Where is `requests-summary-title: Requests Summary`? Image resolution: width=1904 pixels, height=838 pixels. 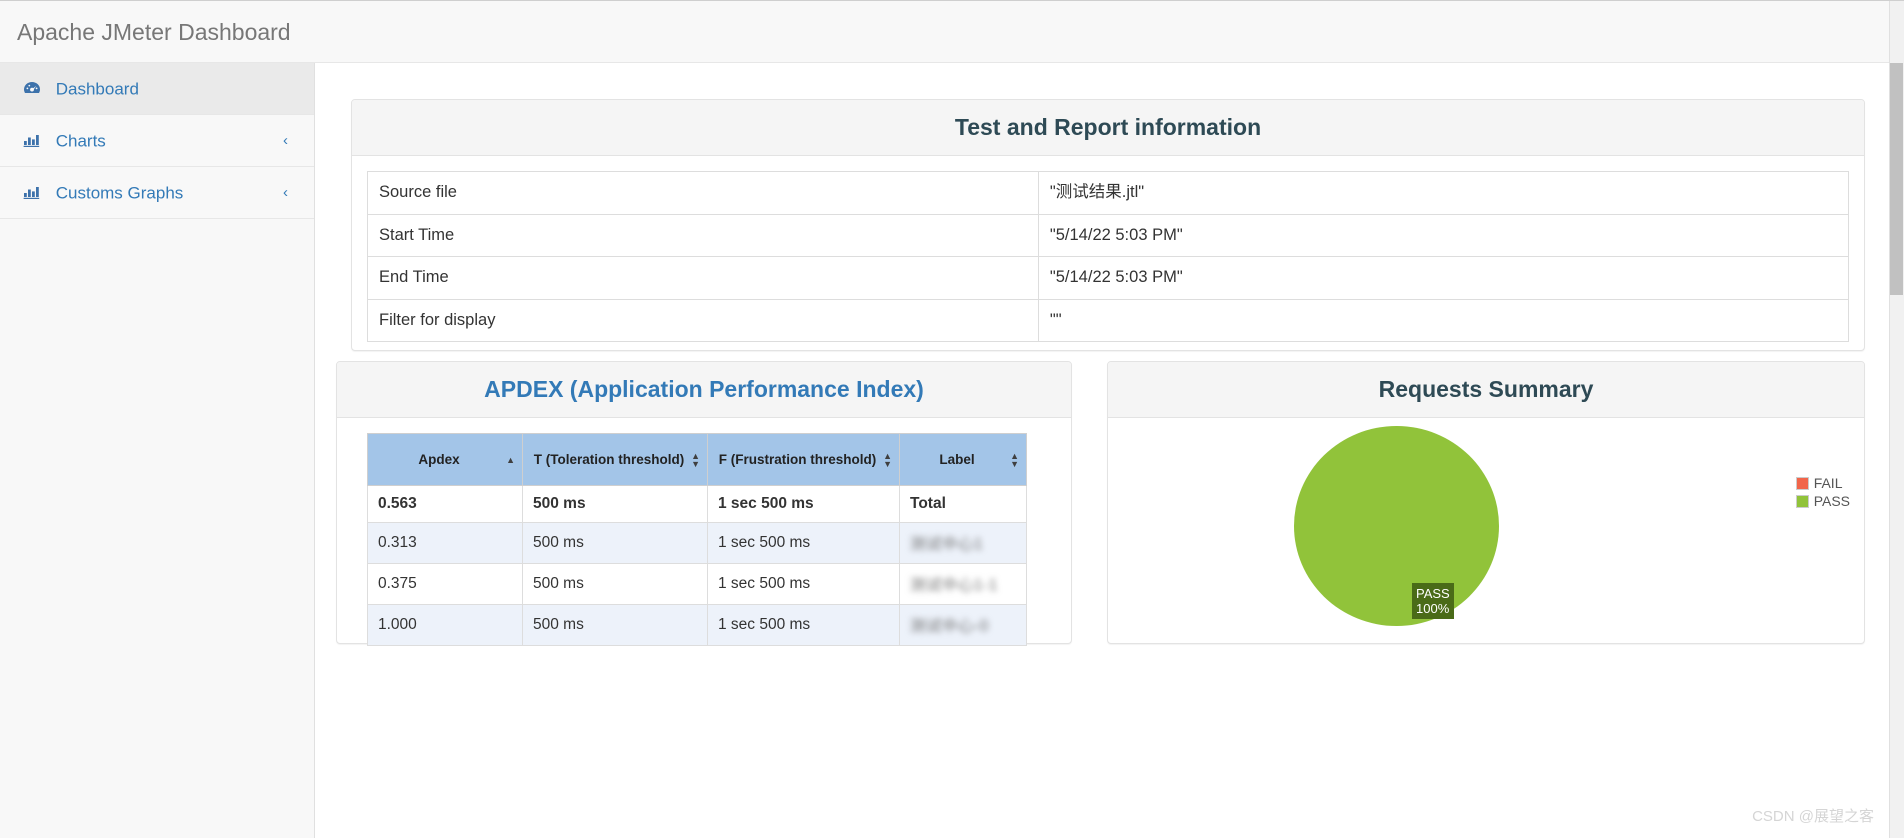 requests-summary-title: Requests Summary is located at coordinates (1486, 389).